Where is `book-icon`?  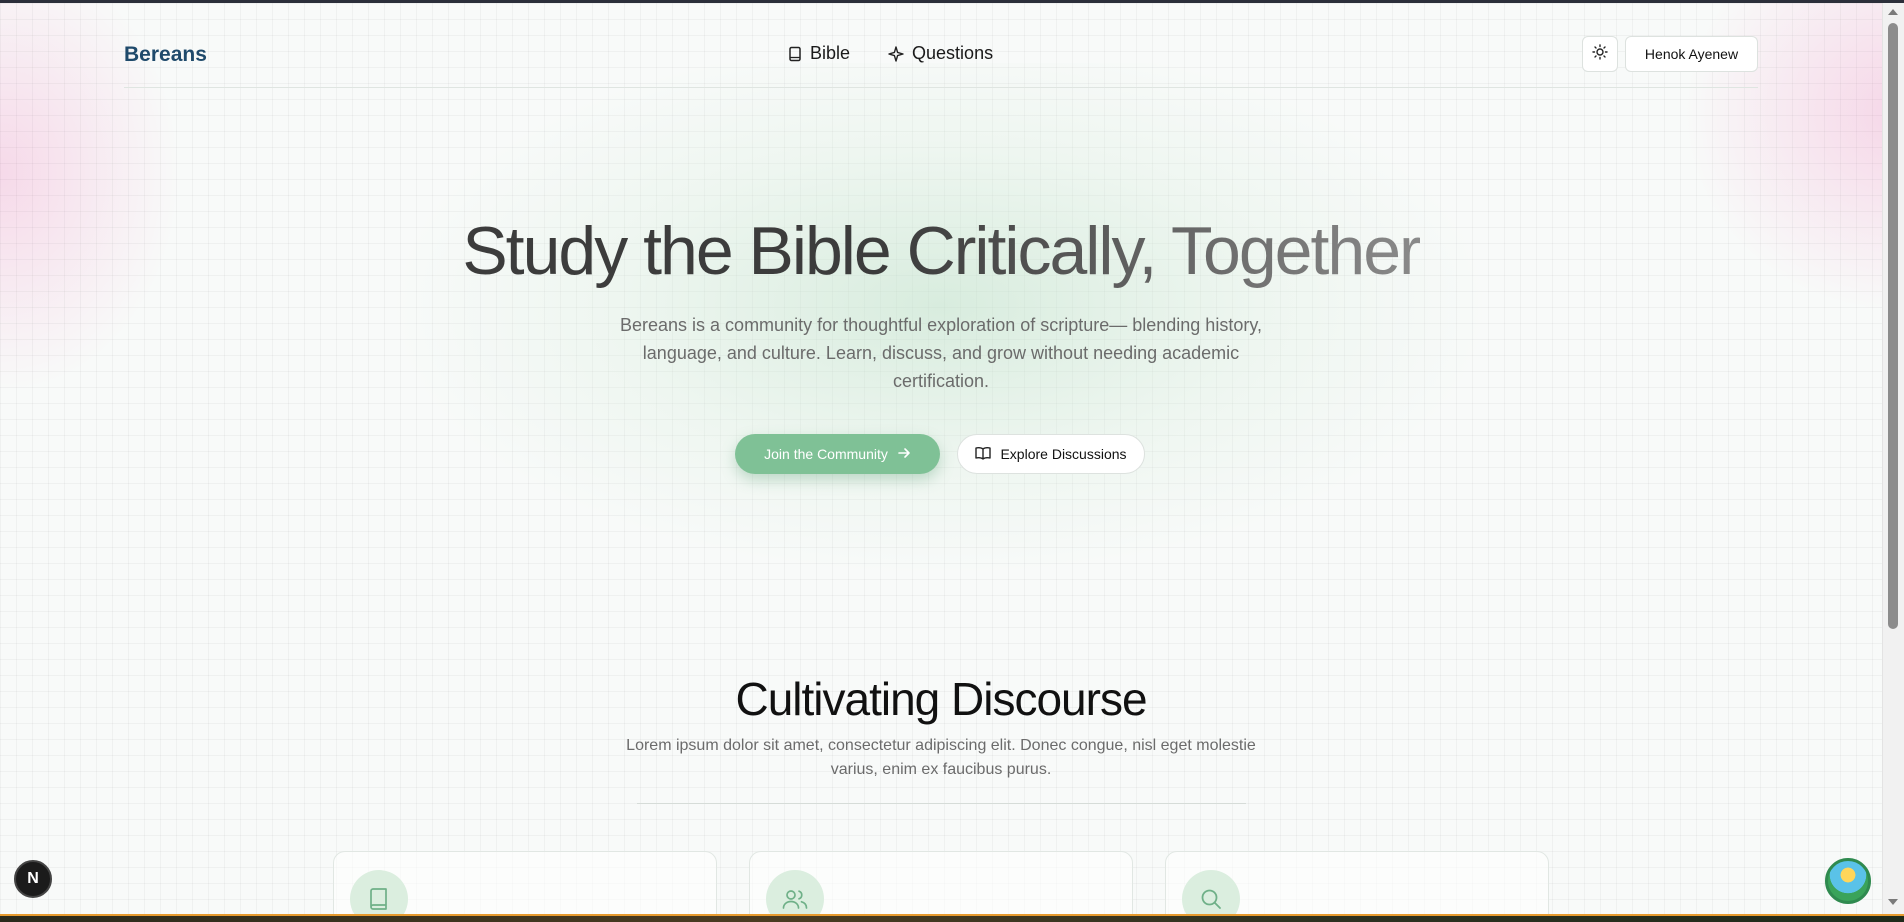
book-icon is located at coordinates (795, 54).